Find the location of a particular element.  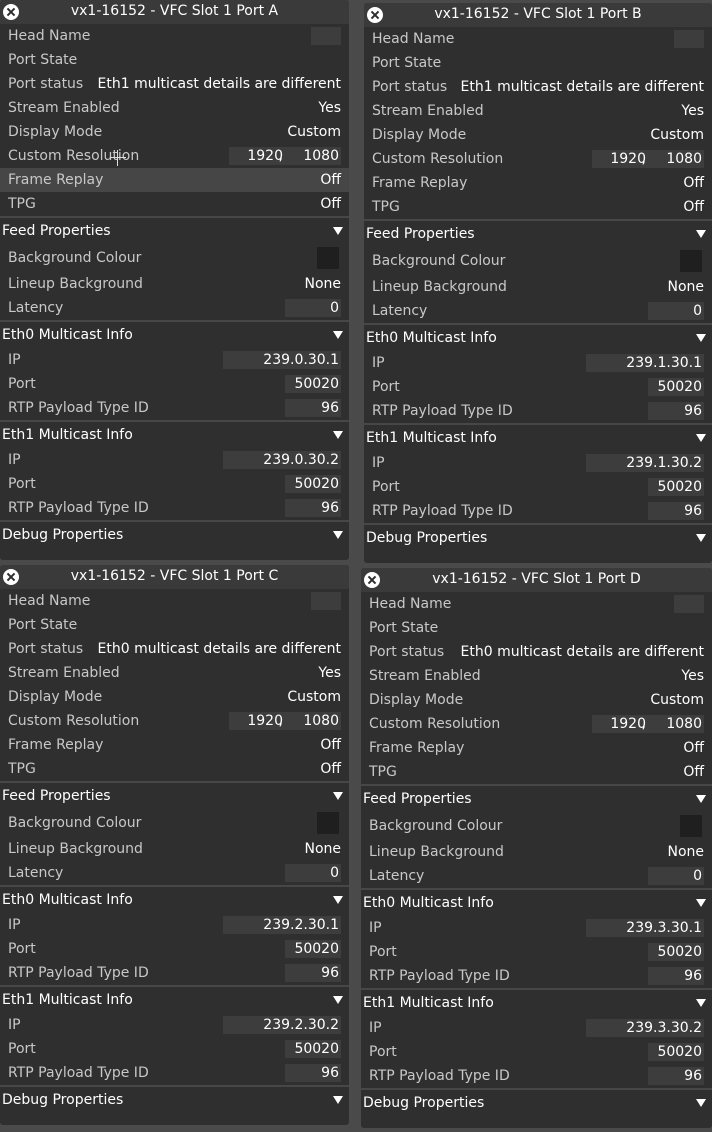

eth1-ip-field: 239.0.30.2 is located at coordinates (282, 460).